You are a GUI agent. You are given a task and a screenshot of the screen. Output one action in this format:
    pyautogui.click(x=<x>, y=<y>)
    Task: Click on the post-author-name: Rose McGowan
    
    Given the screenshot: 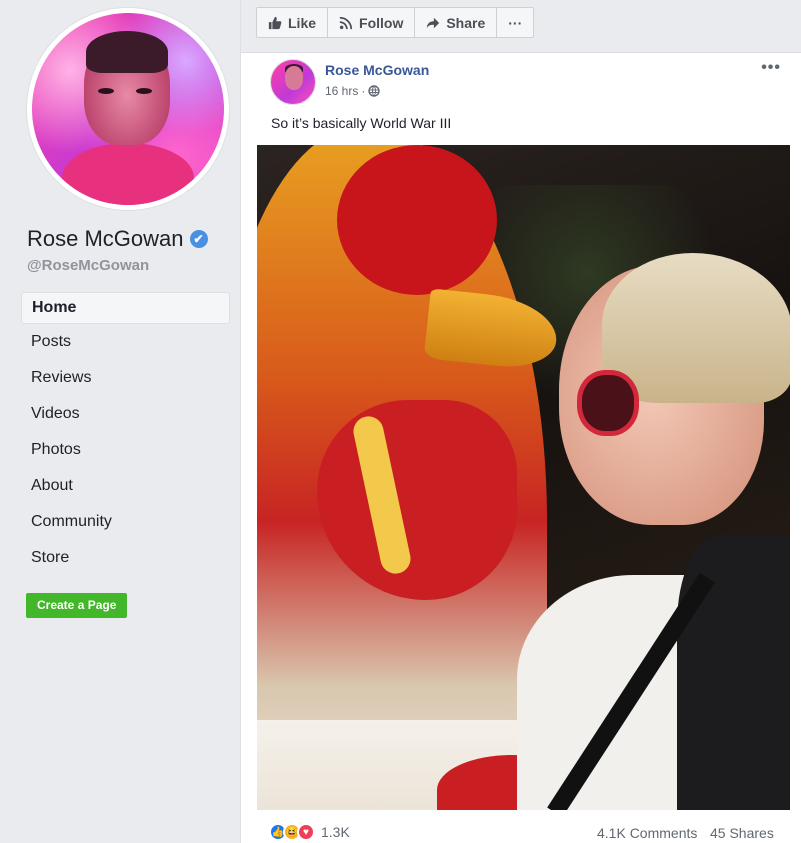 What is the action you would take?
    pyautogui.click(x=377, y=70)
    